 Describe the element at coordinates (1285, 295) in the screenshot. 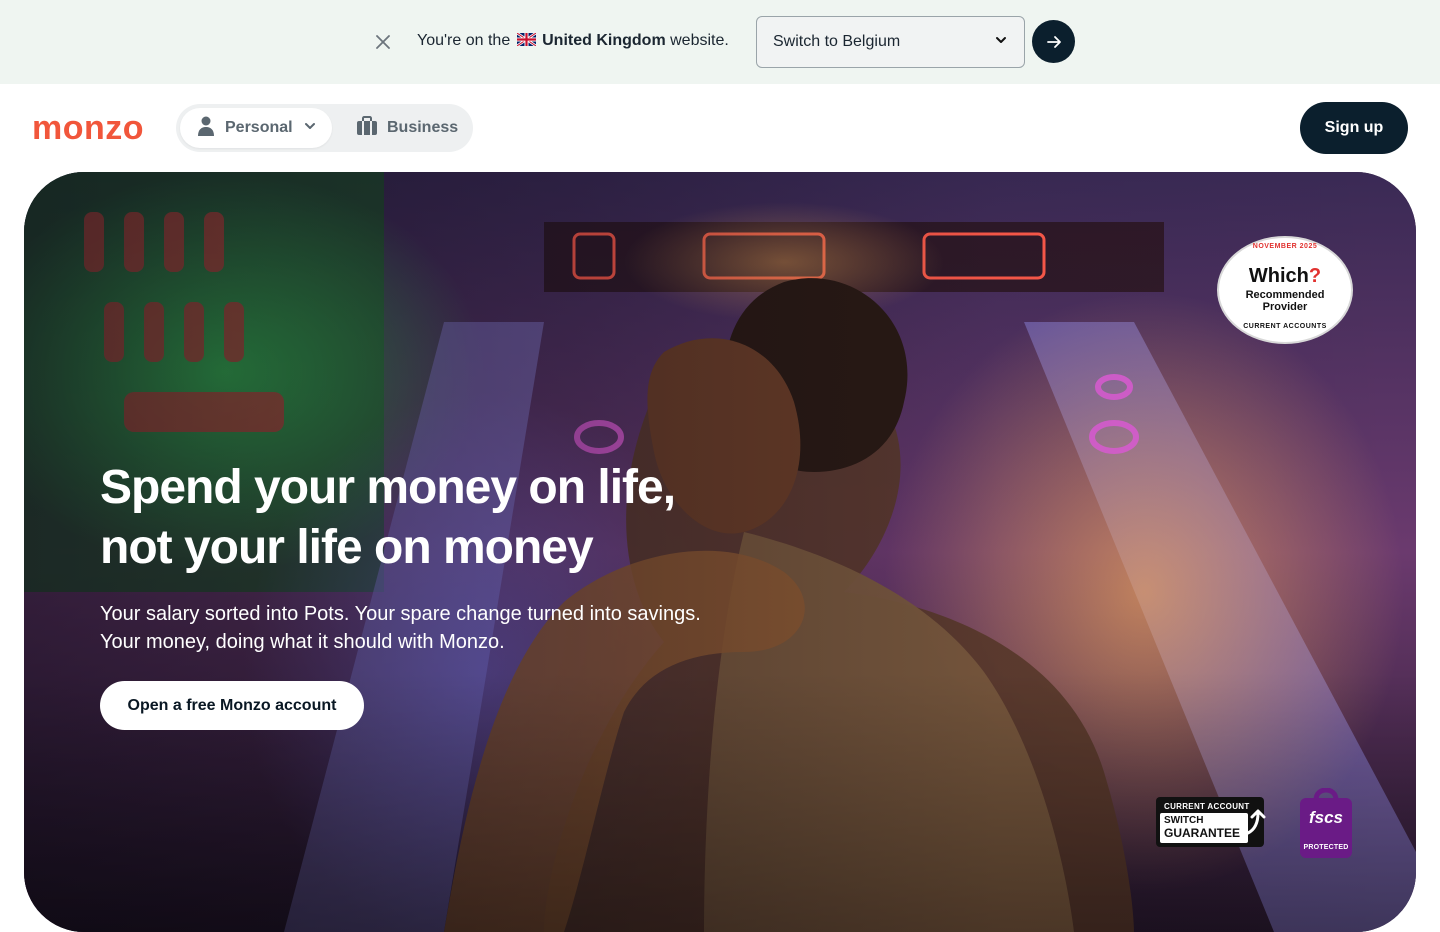

I see `which-badge-line: Recommended` at that location.